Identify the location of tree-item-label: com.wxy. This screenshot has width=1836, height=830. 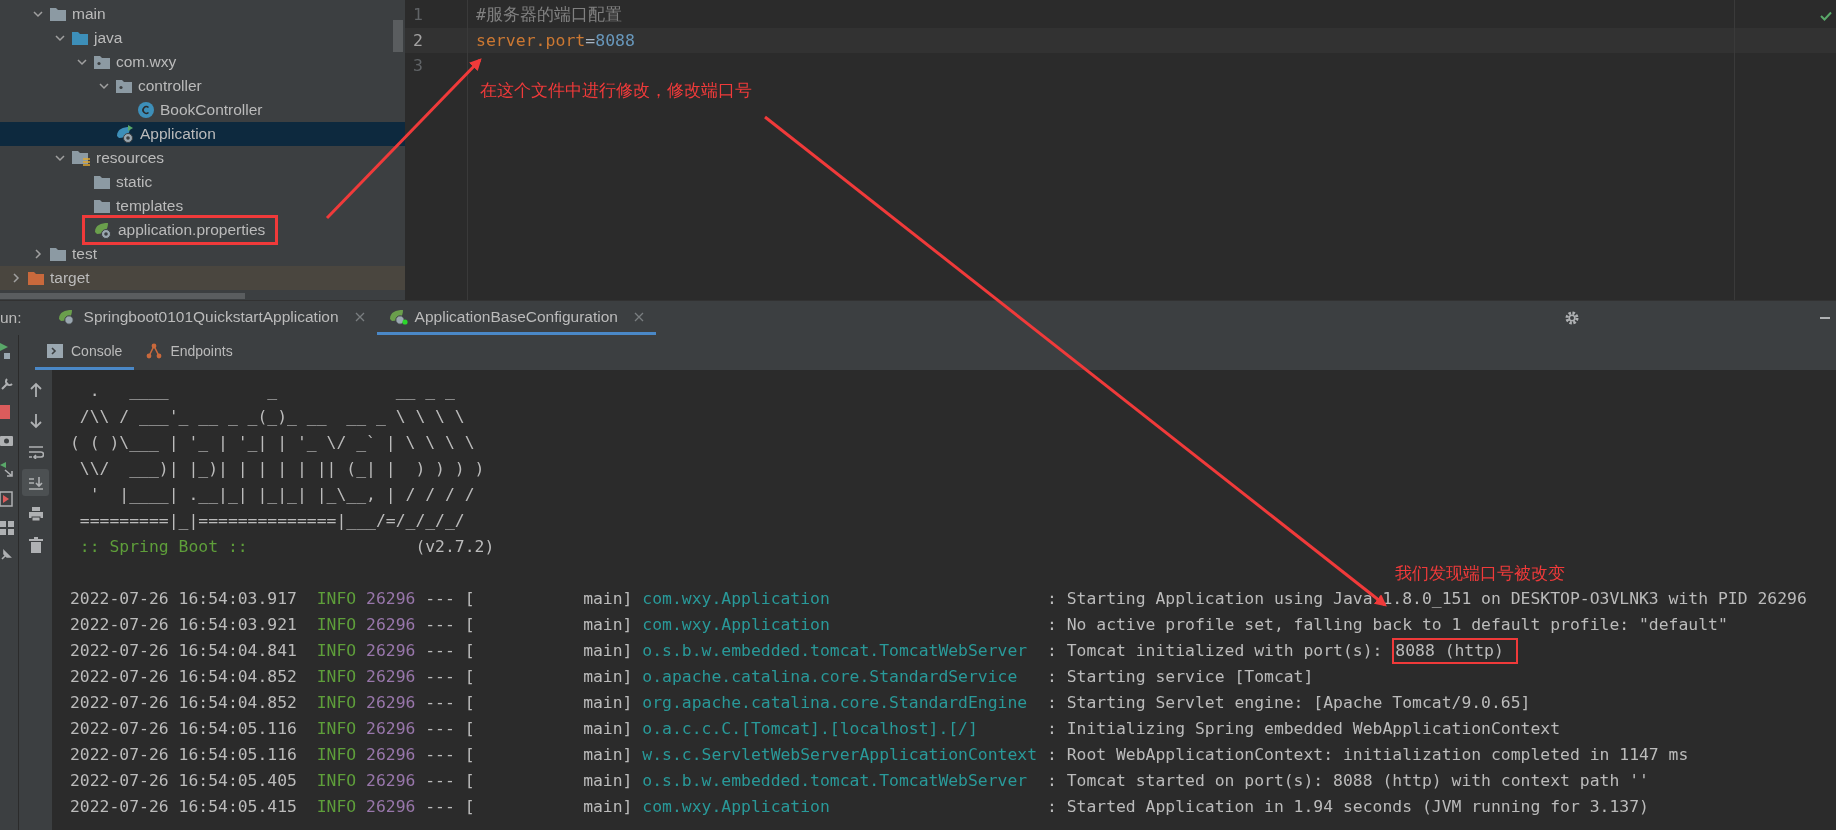
(146, 62).